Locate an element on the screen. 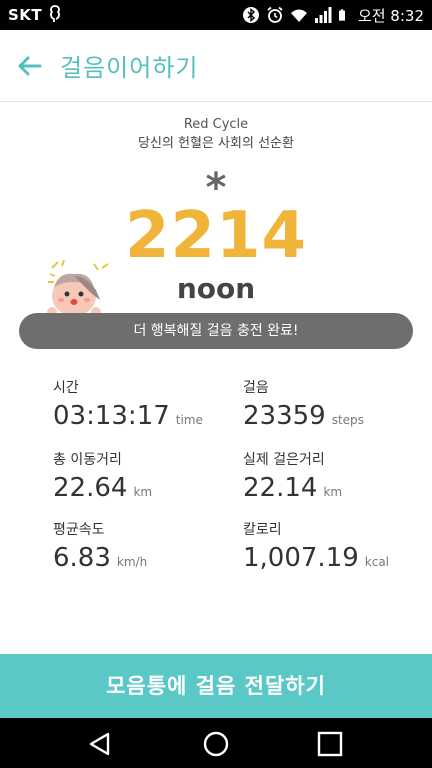  home-circle-icon is located at coordinates (216, 744).